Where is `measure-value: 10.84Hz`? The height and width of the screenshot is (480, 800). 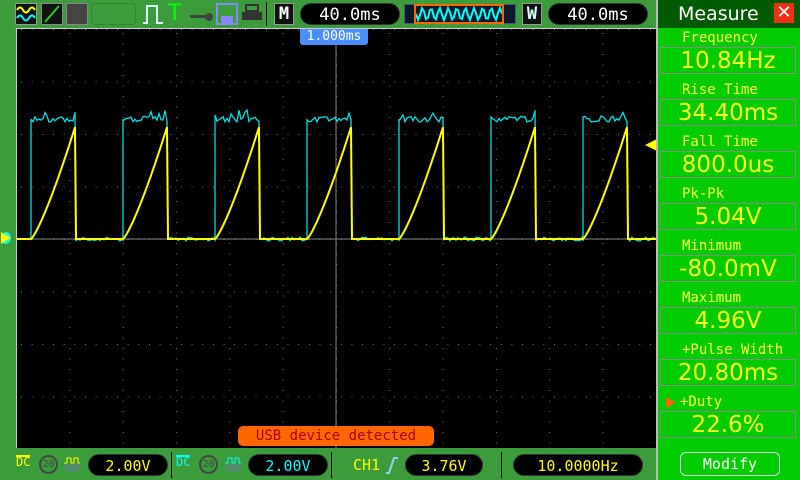
measure-value: 10.84Hz is located at coordinates (728, 60).